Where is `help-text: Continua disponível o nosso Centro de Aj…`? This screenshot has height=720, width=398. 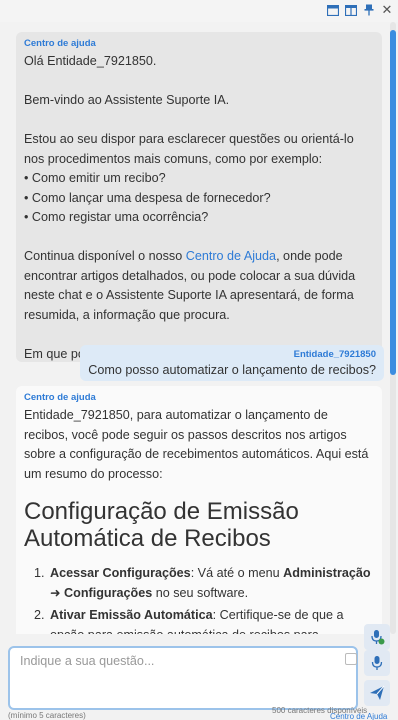 help-text: Continua disponível o nosso Centro de Aj… is located at coordinates (190, 285).